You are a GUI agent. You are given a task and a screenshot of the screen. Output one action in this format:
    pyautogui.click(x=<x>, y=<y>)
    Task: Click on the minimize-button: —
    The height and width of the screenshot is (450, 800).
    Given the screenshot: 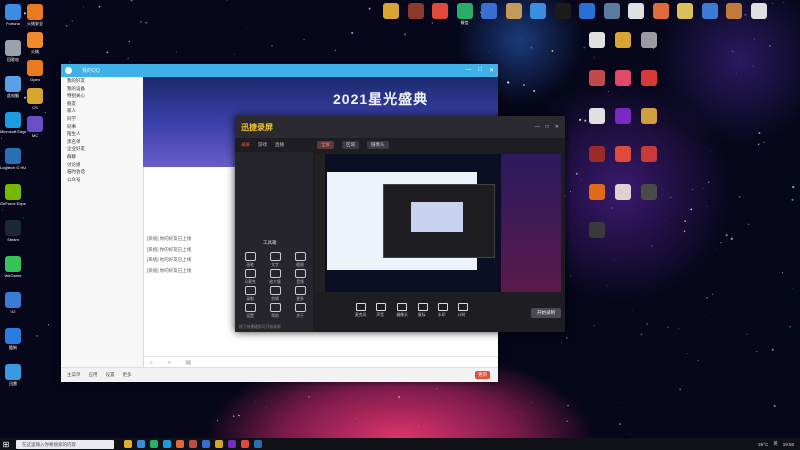 What is the action you would take?
    pyautogui.click(x=468, y=70)
    